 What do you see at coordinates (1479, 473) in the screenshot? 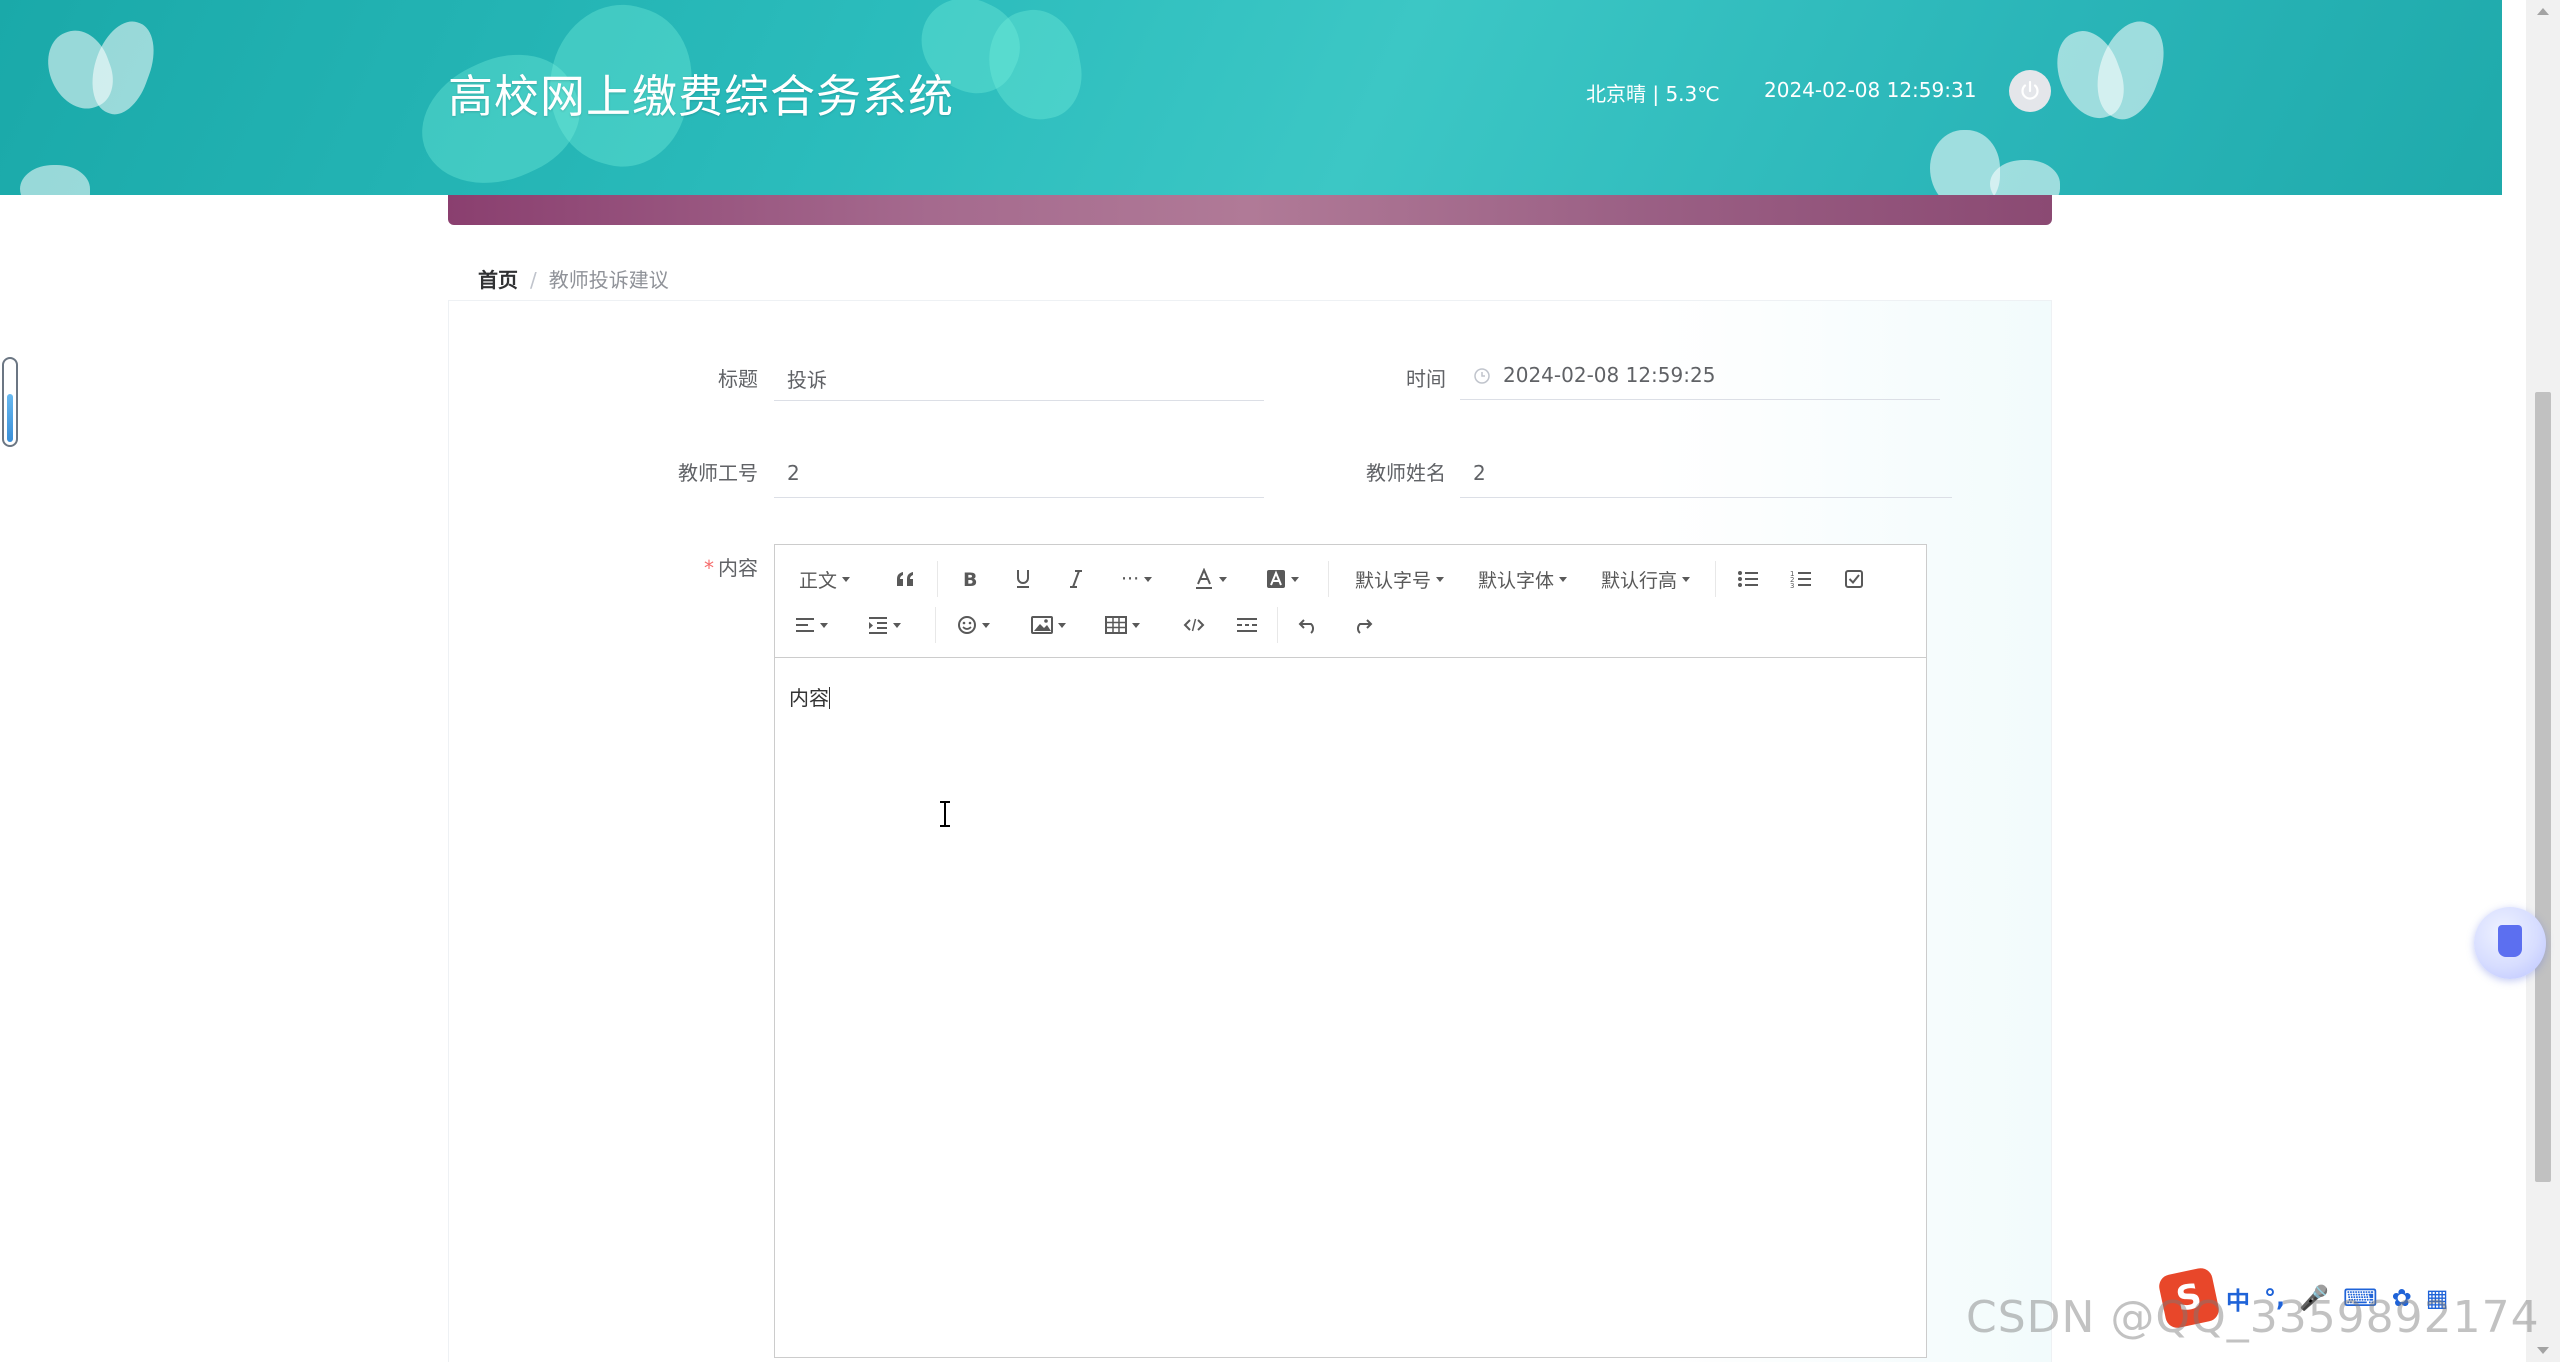
I see `teacher-name-input-value: 2` at bounding box center [1479, 473].